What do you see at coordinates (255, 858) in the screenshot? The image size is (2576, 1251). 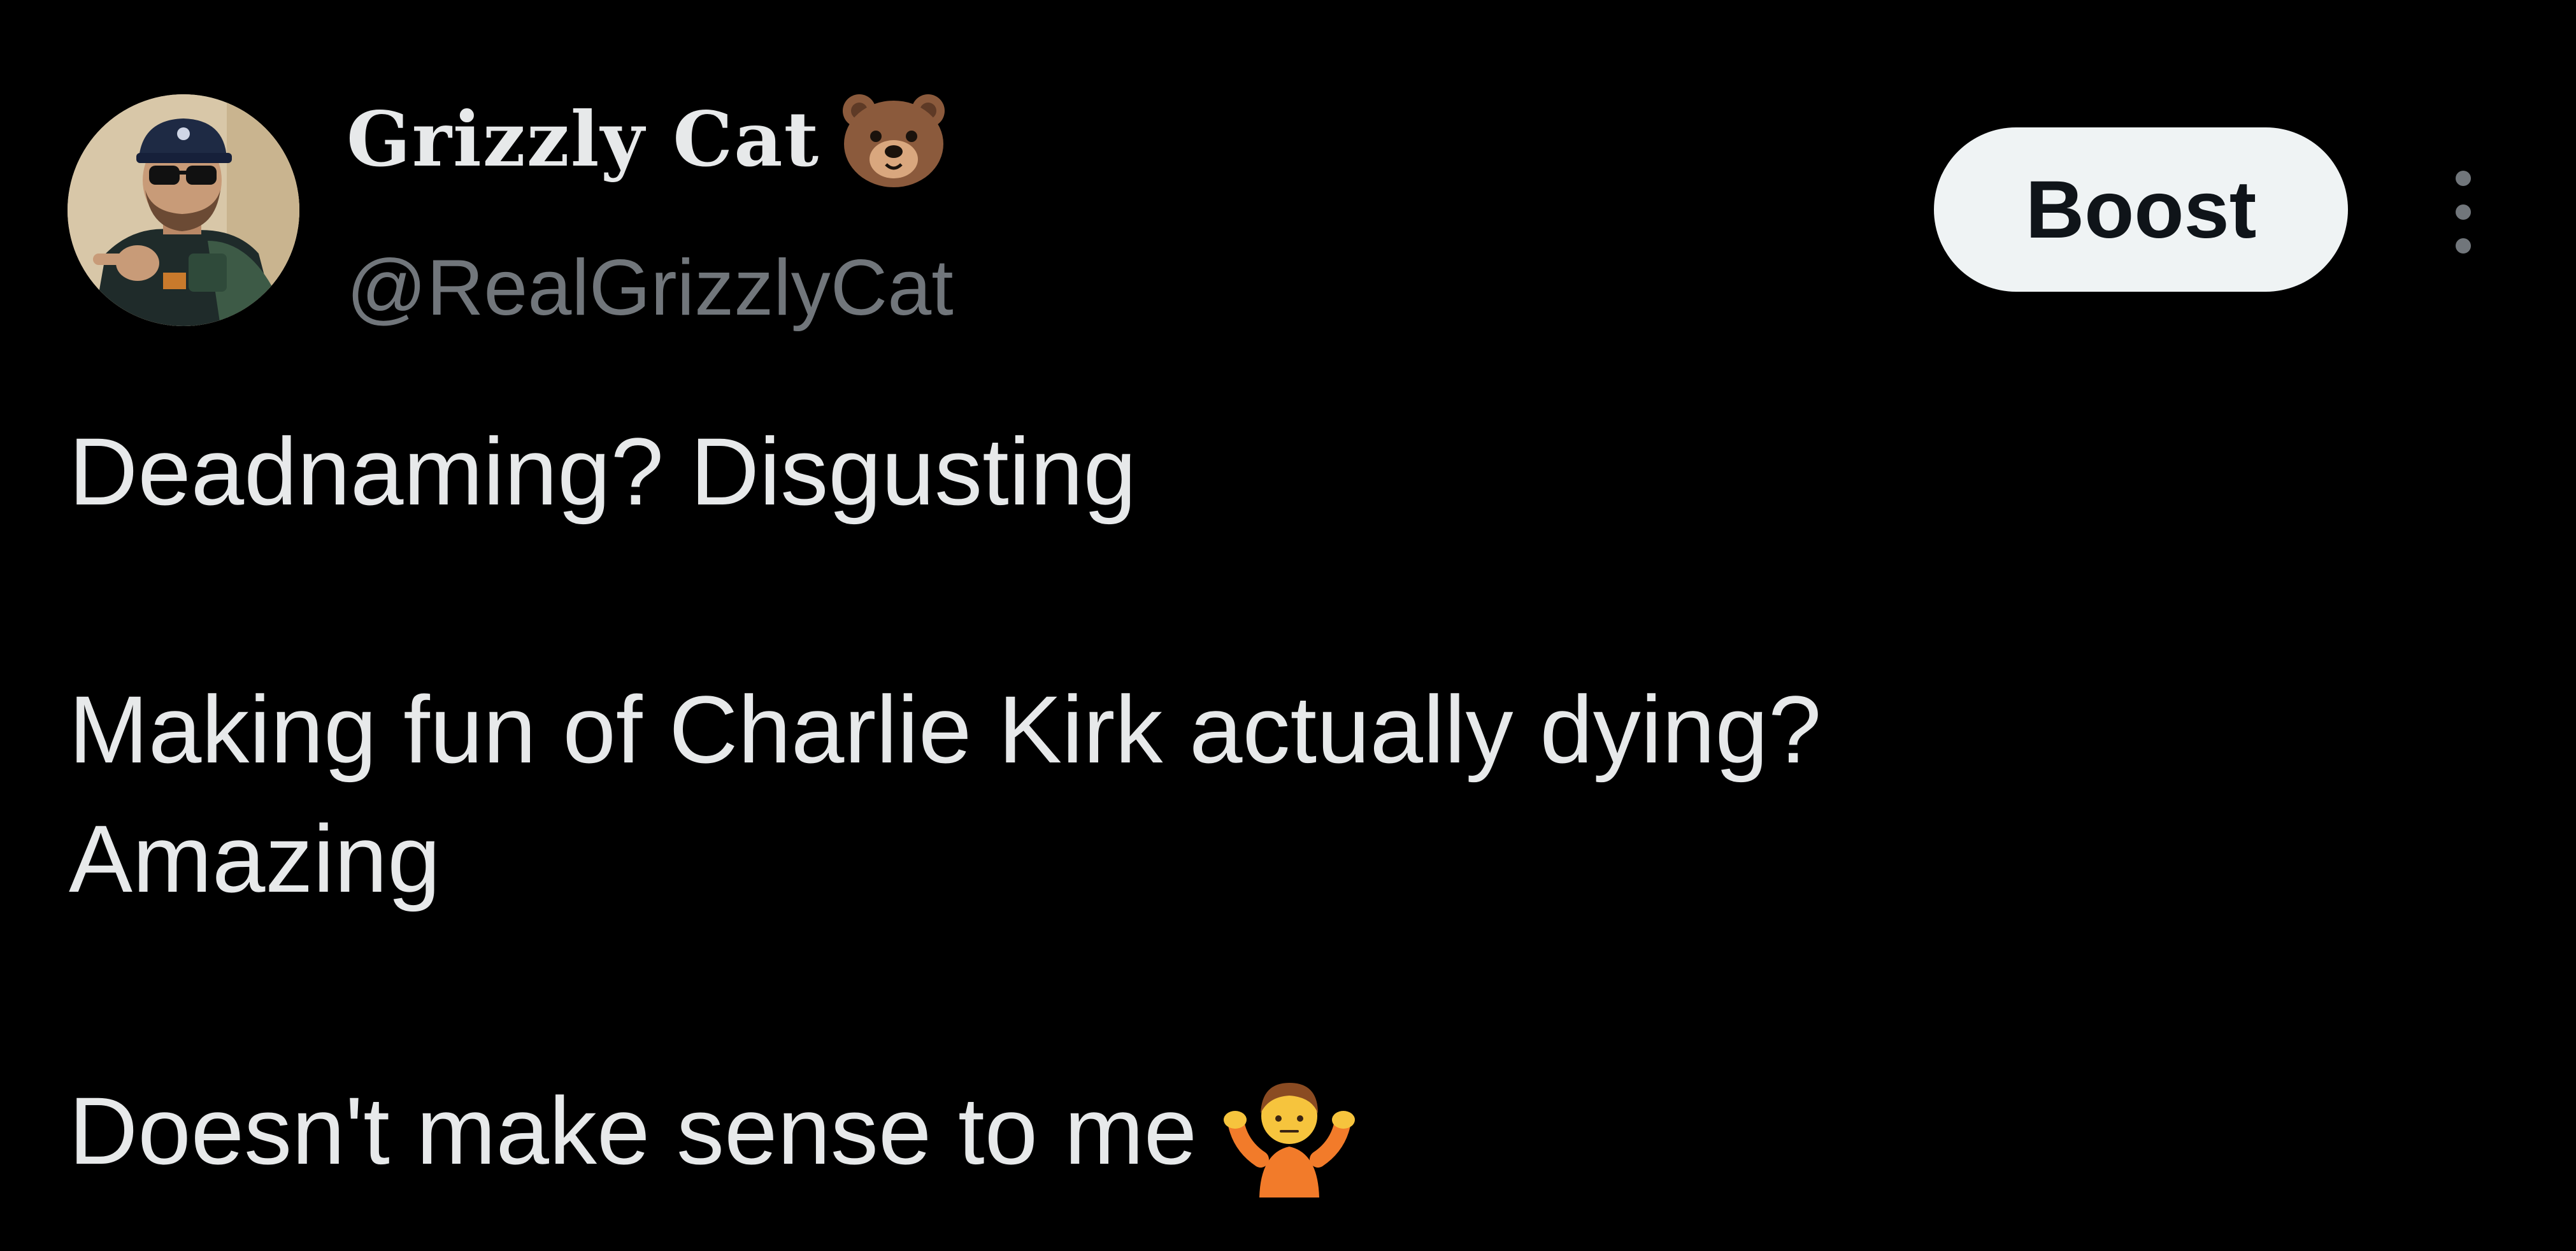 I see `post-text-line: Amazing` at bounding box center [255, 858].